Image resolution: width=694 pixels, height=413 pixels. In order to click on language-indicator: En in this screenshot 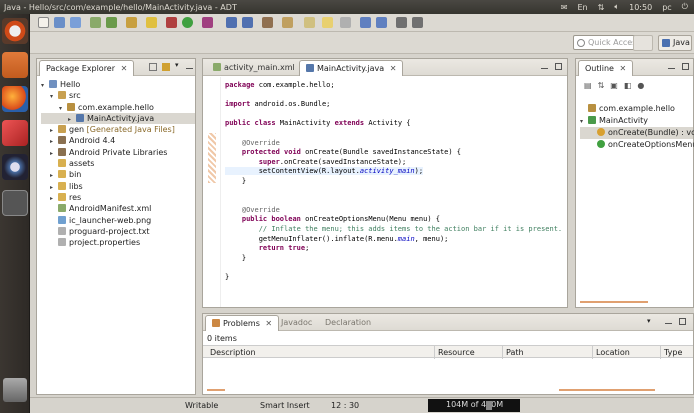, I will do `click(582, 7)`.